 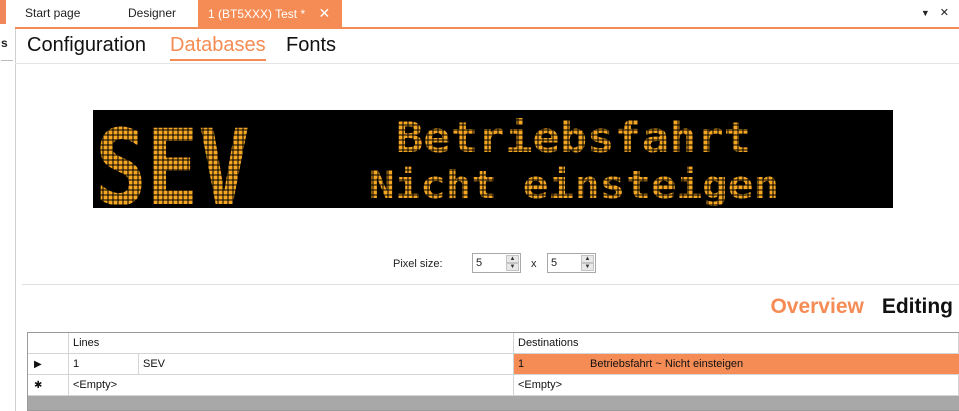 What do you see at coordinates (291, 343) in the screenshot?
I see `column-header-lines: Lines` at bounding box center [291, 343].